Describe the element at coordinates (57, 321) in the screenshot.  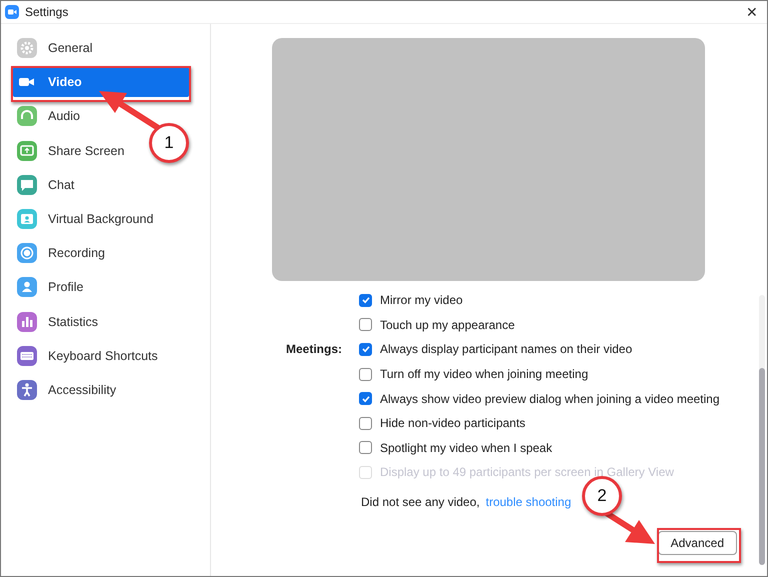
I see `sidebar-item: Statistics` at that location.